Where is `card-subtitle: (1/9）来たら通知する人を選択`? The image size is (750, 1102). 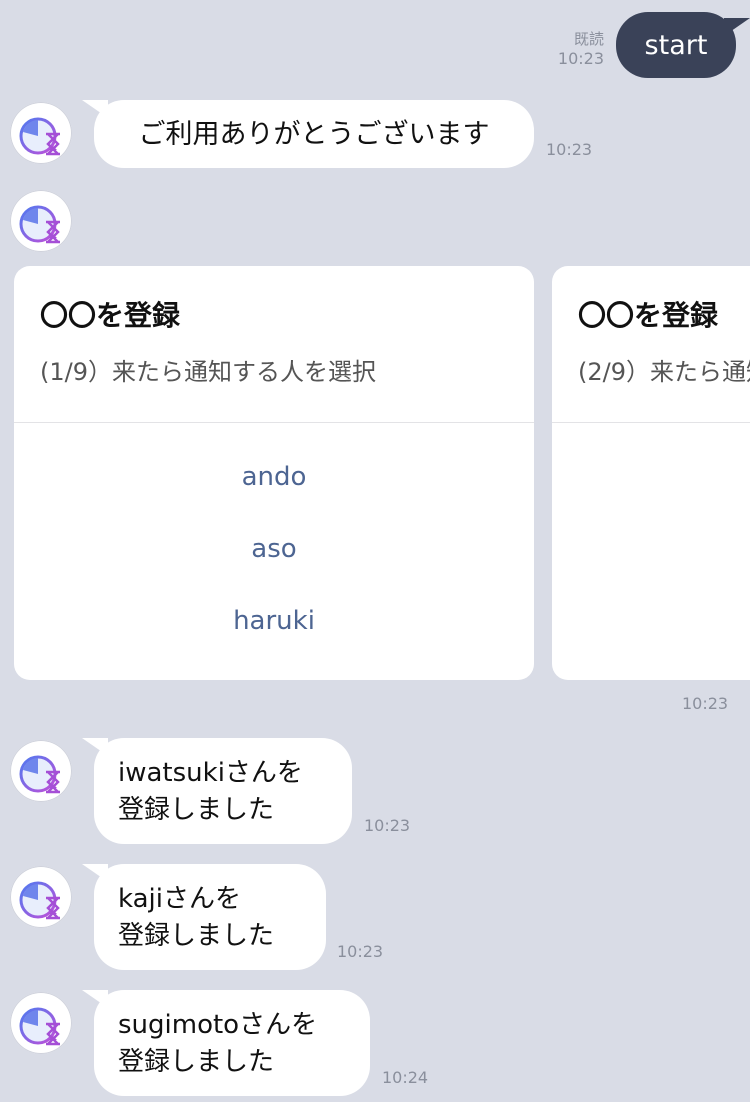 card-subtitle: (1/9）来たら通知する人を選択 is located at coordinates (208, 372).